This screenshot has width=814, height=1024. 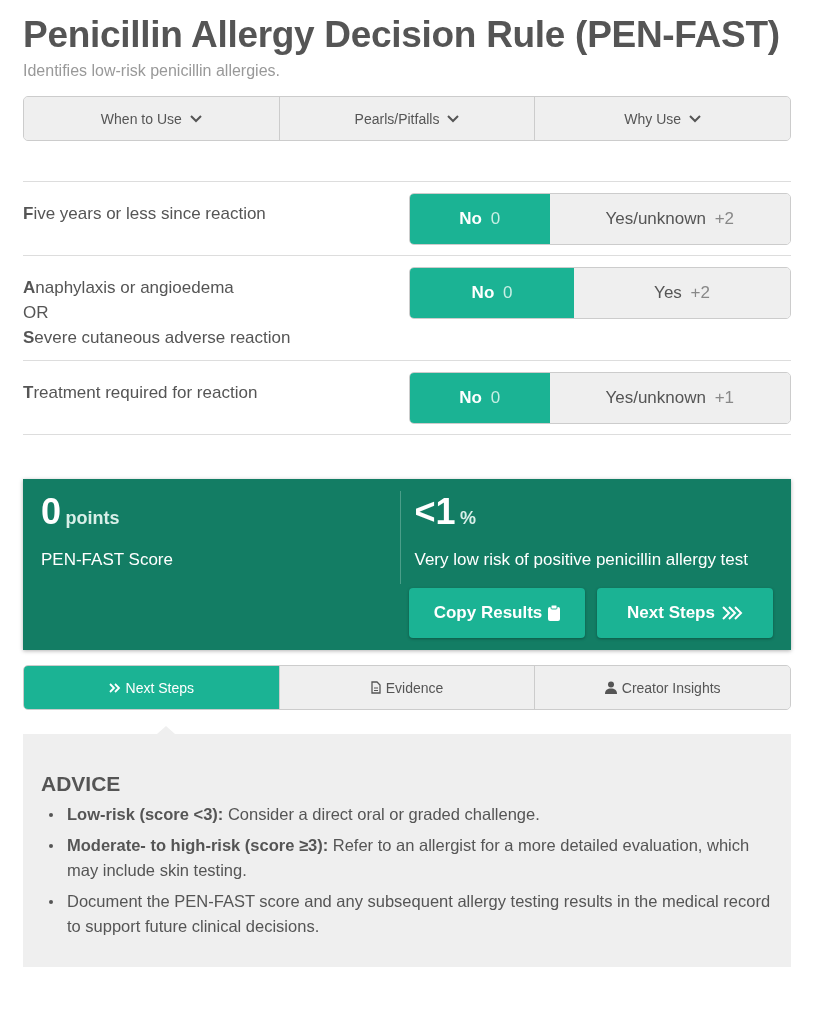 I want to click on score-label: PEN-FAST Score, so click(x=107, y=560).